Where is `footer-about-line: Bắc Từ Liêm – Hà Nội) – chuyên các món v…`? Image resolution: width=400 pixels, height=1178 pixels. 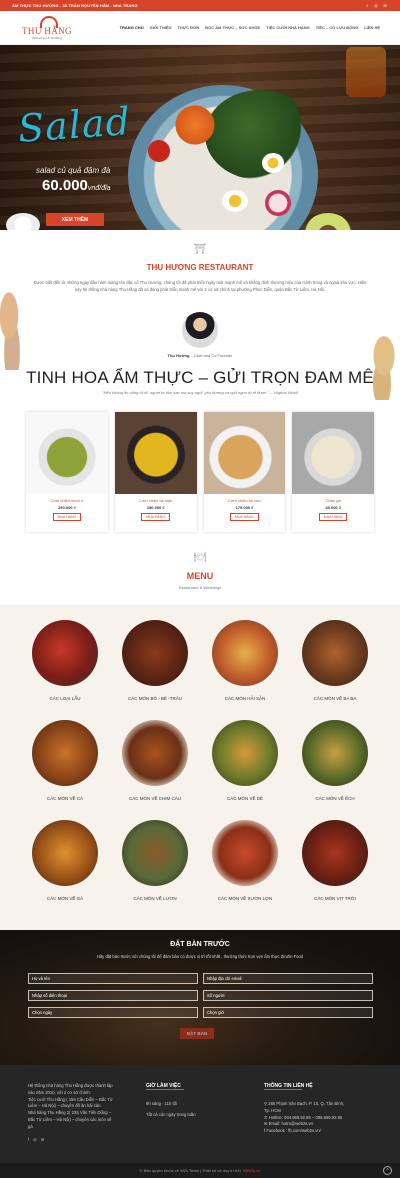
footer-about-line: Bắc Từ Liêm – Hà Nội) – chuyên các món v… is located at coordinates (70, 1119).